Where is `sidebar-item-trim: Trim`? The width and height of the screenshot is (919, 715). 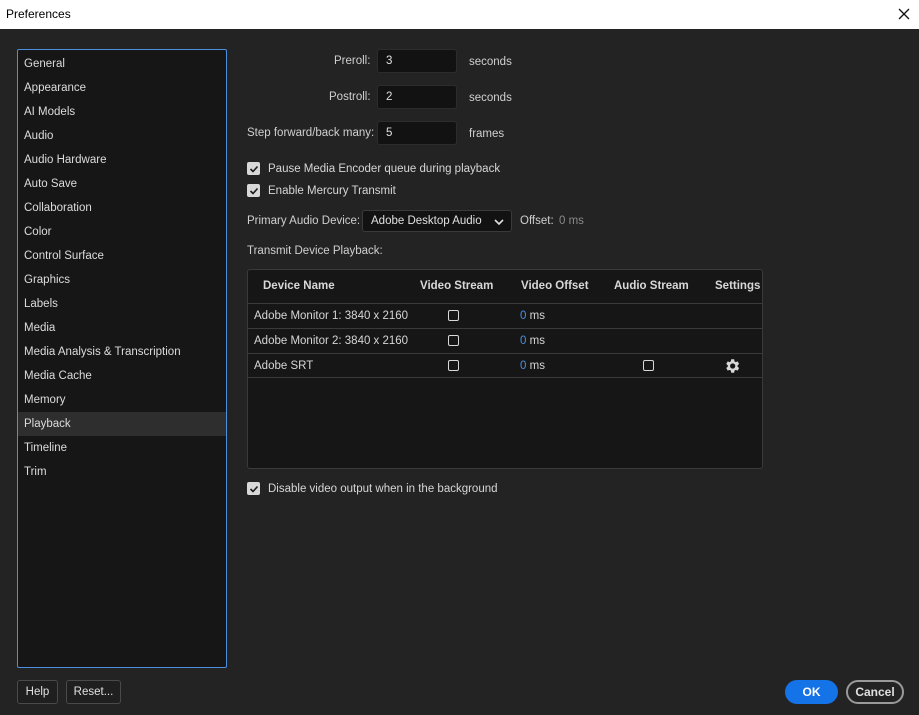
sidebar-item-trim: Trim is located at coordinates (122, 472).